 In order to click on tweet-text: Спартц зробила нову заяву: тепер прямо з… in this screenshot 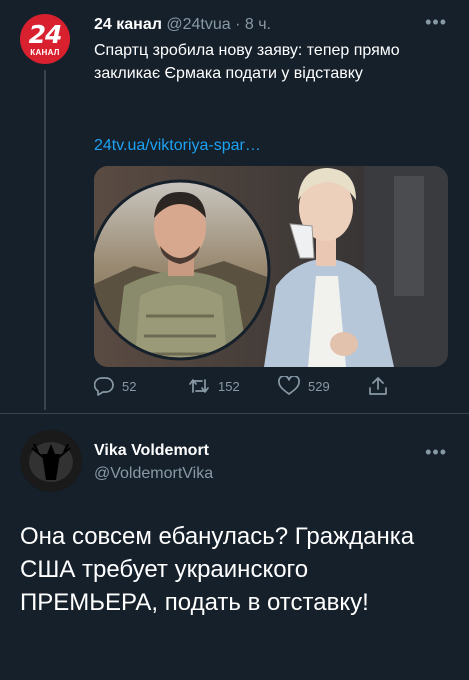, I will do `click(247, 62)`.